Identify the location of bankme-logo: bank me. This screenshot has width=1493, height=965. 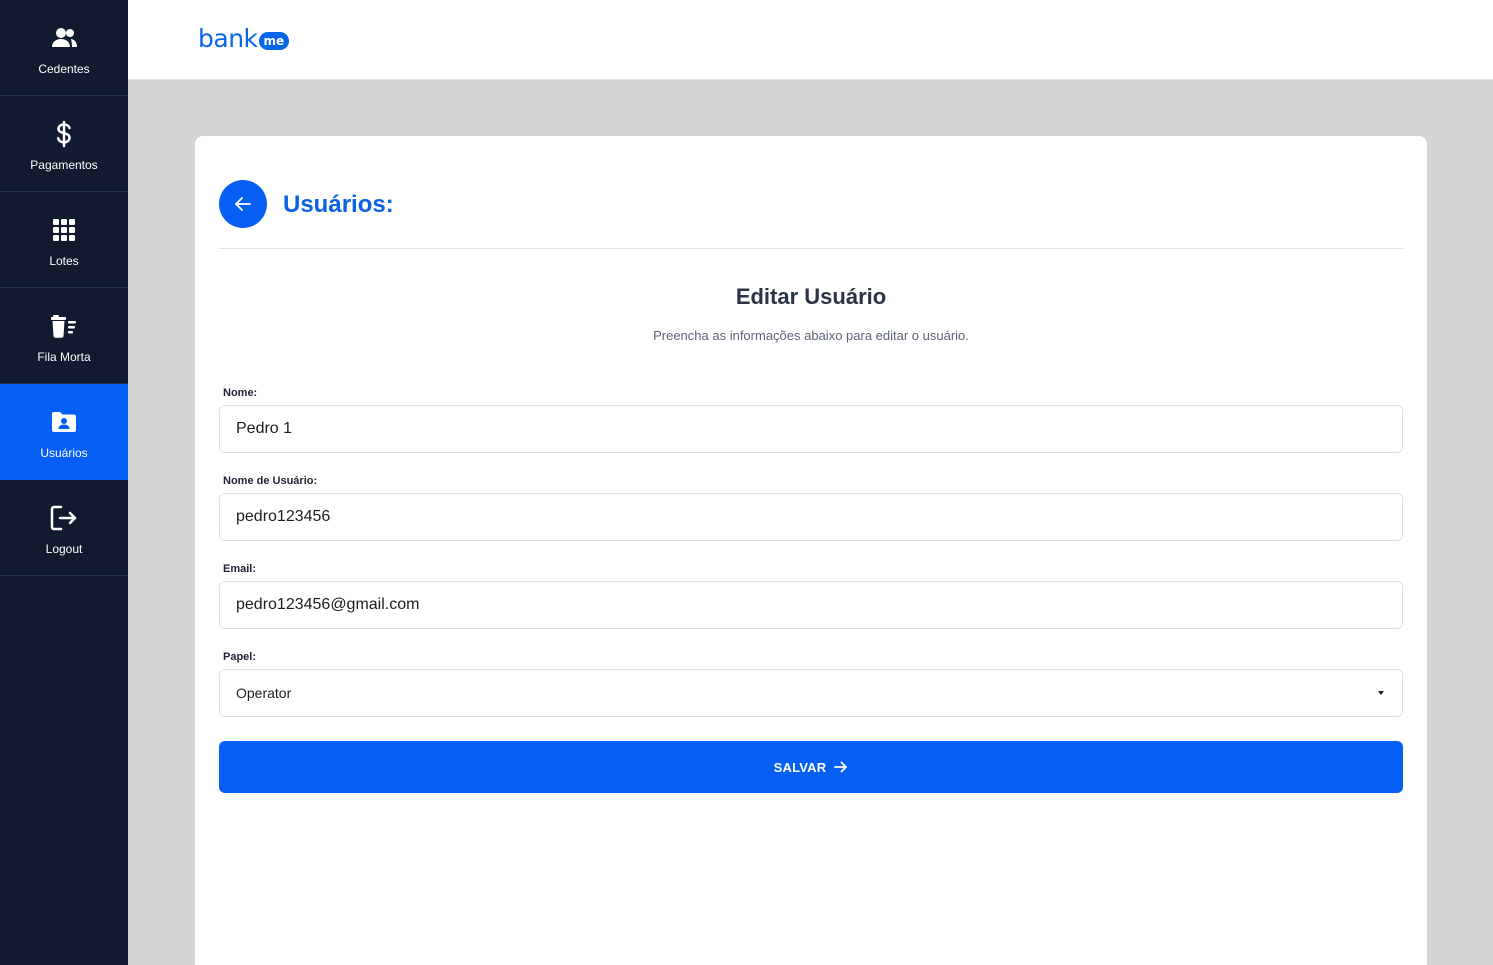
(244, 39).